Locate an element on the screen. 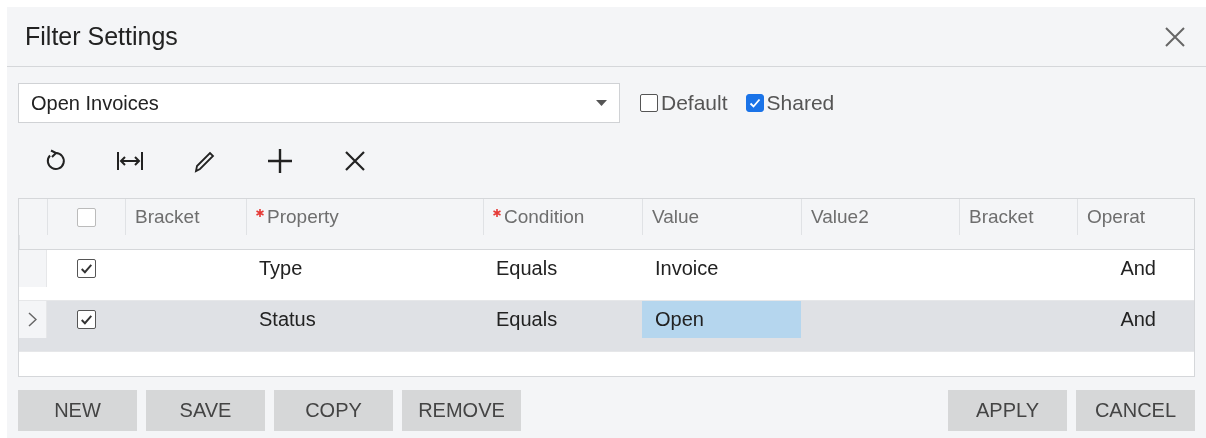 The width and height of the screenshot is (1206, 438). column-header: Condition is located at coordinates (562, 217).